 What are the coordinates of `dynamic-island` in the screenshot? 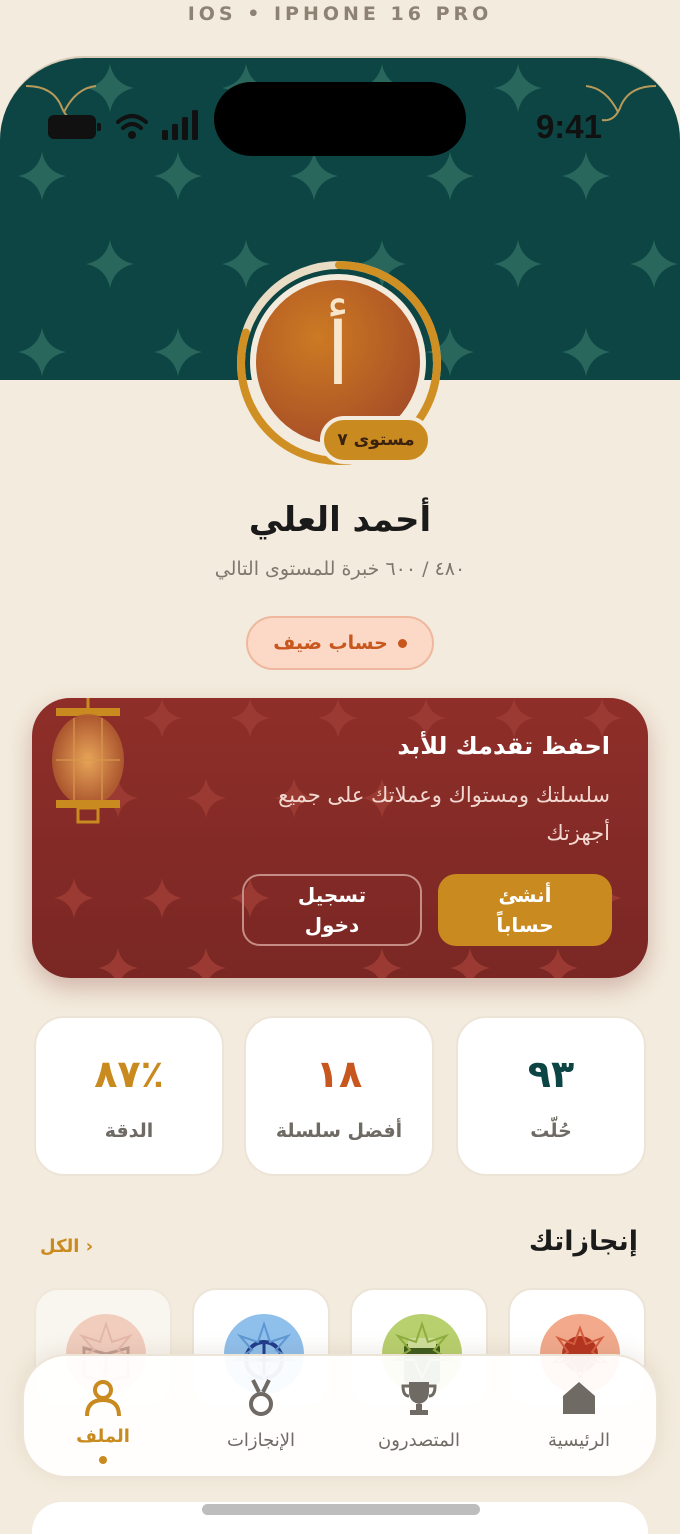 It's located at (340, 119).